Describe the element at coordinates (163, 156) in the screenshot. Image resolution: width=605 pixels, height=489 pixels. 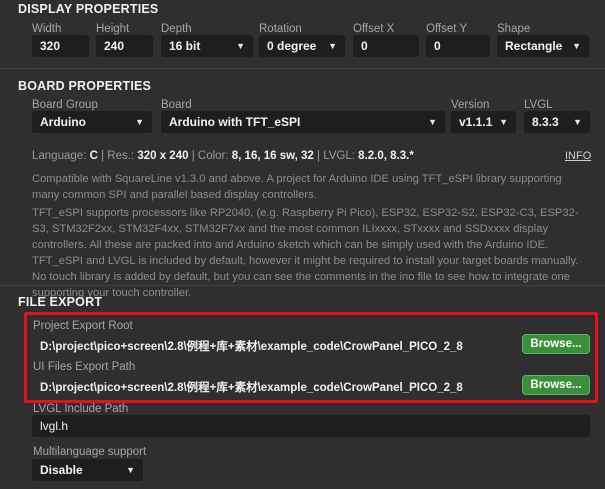
I see `resolution-value: 320 x 240` at that location.